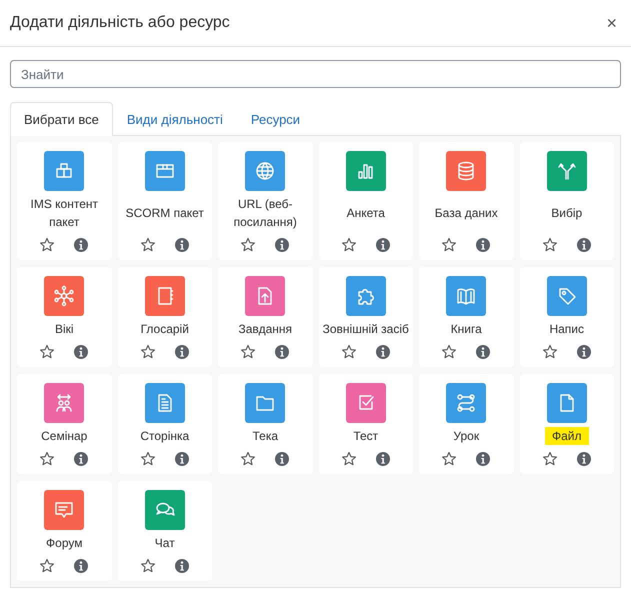  Describe the element at coordinates (64, 436) in the screenshot. I see `activity-name: Семінар` at that location.